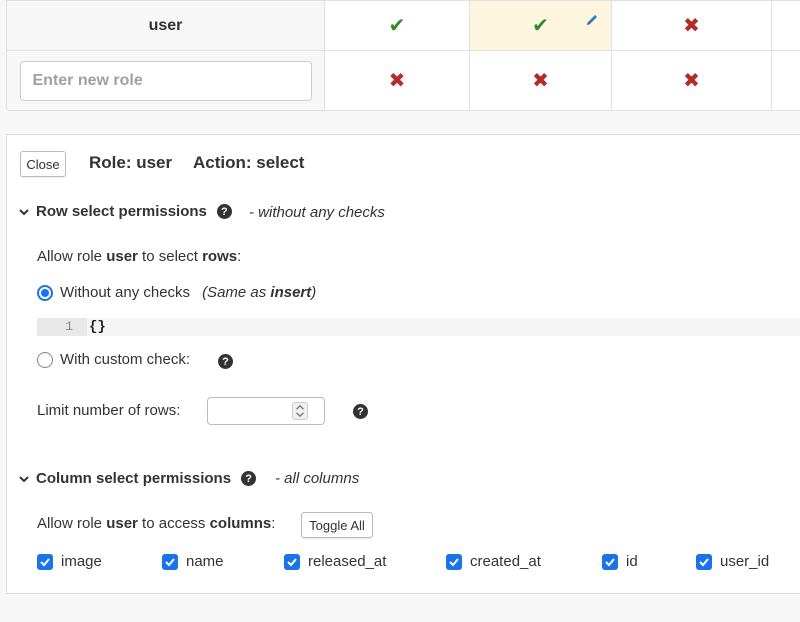 Image resolution: width=800 pixels, height=622 pixels. What do you see at coordinates (134, 478) in the screenshot?
I see `column-section-title: Column select permissions` at bounding box center [134, 478].